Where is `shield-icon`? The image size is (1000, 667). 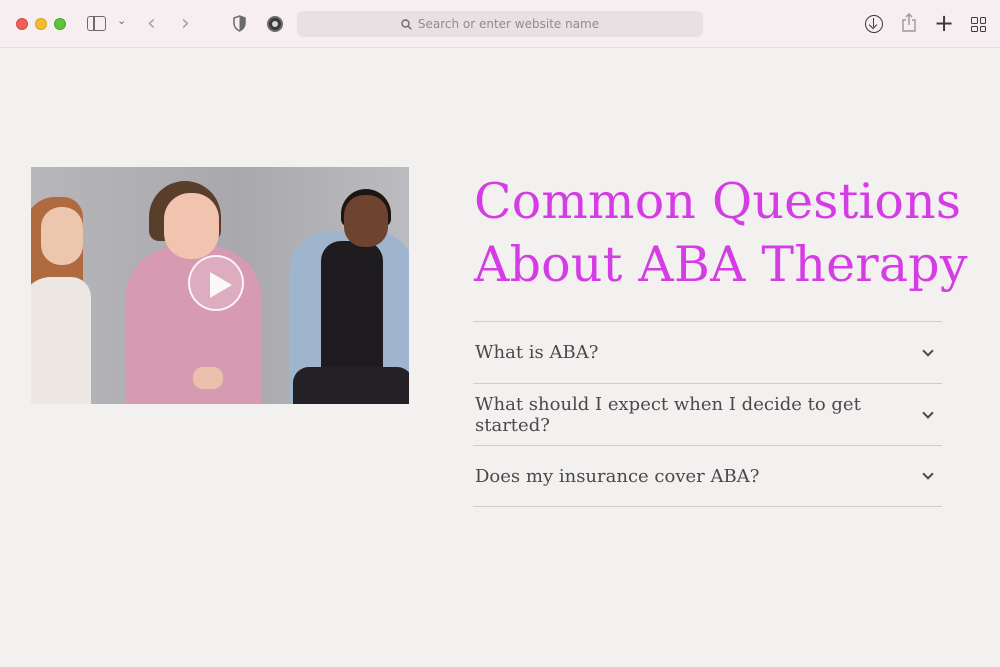
shield-icon is located at coordinates (239, 23).